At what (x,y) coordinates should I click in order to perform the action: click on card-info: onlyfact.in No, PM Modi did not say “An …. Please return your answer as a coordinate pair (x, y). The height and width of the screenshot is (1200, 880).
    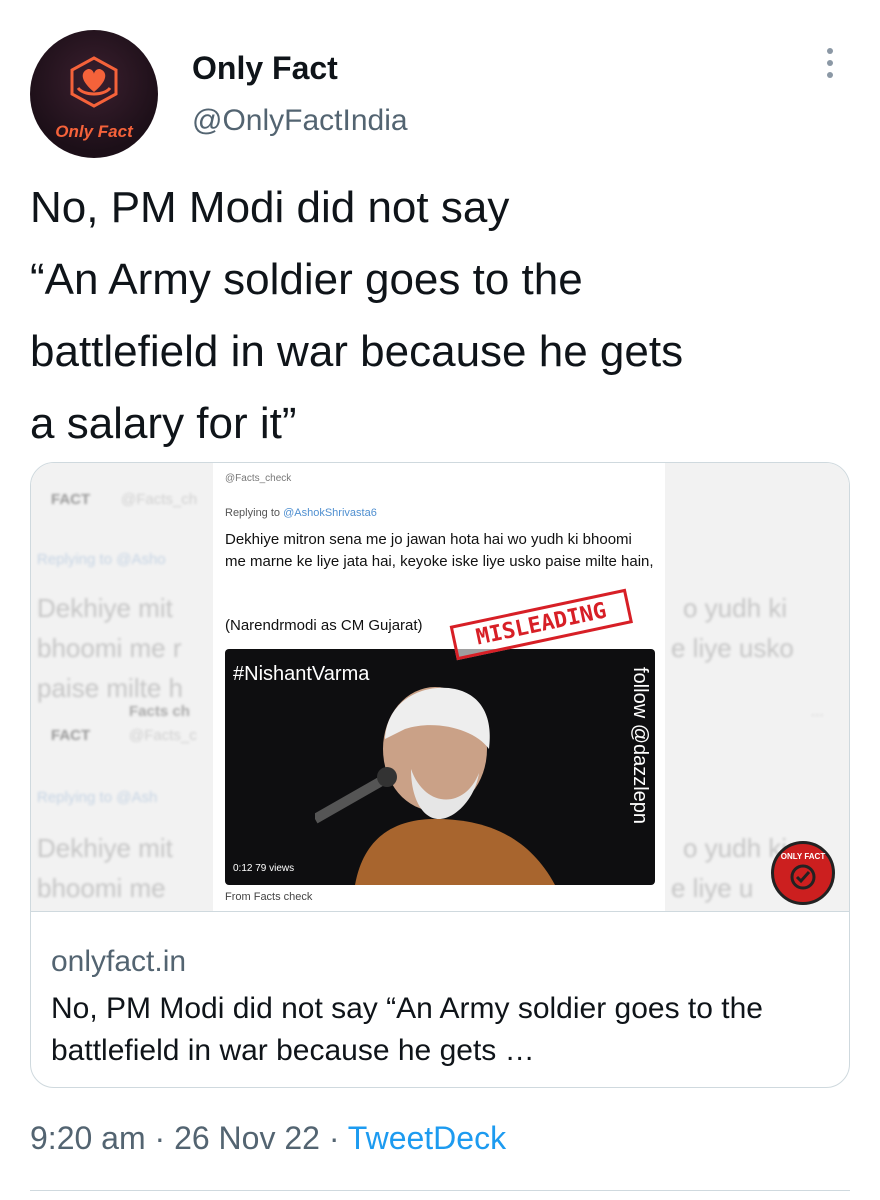
    Looking at the image, I should click on (440, 999).